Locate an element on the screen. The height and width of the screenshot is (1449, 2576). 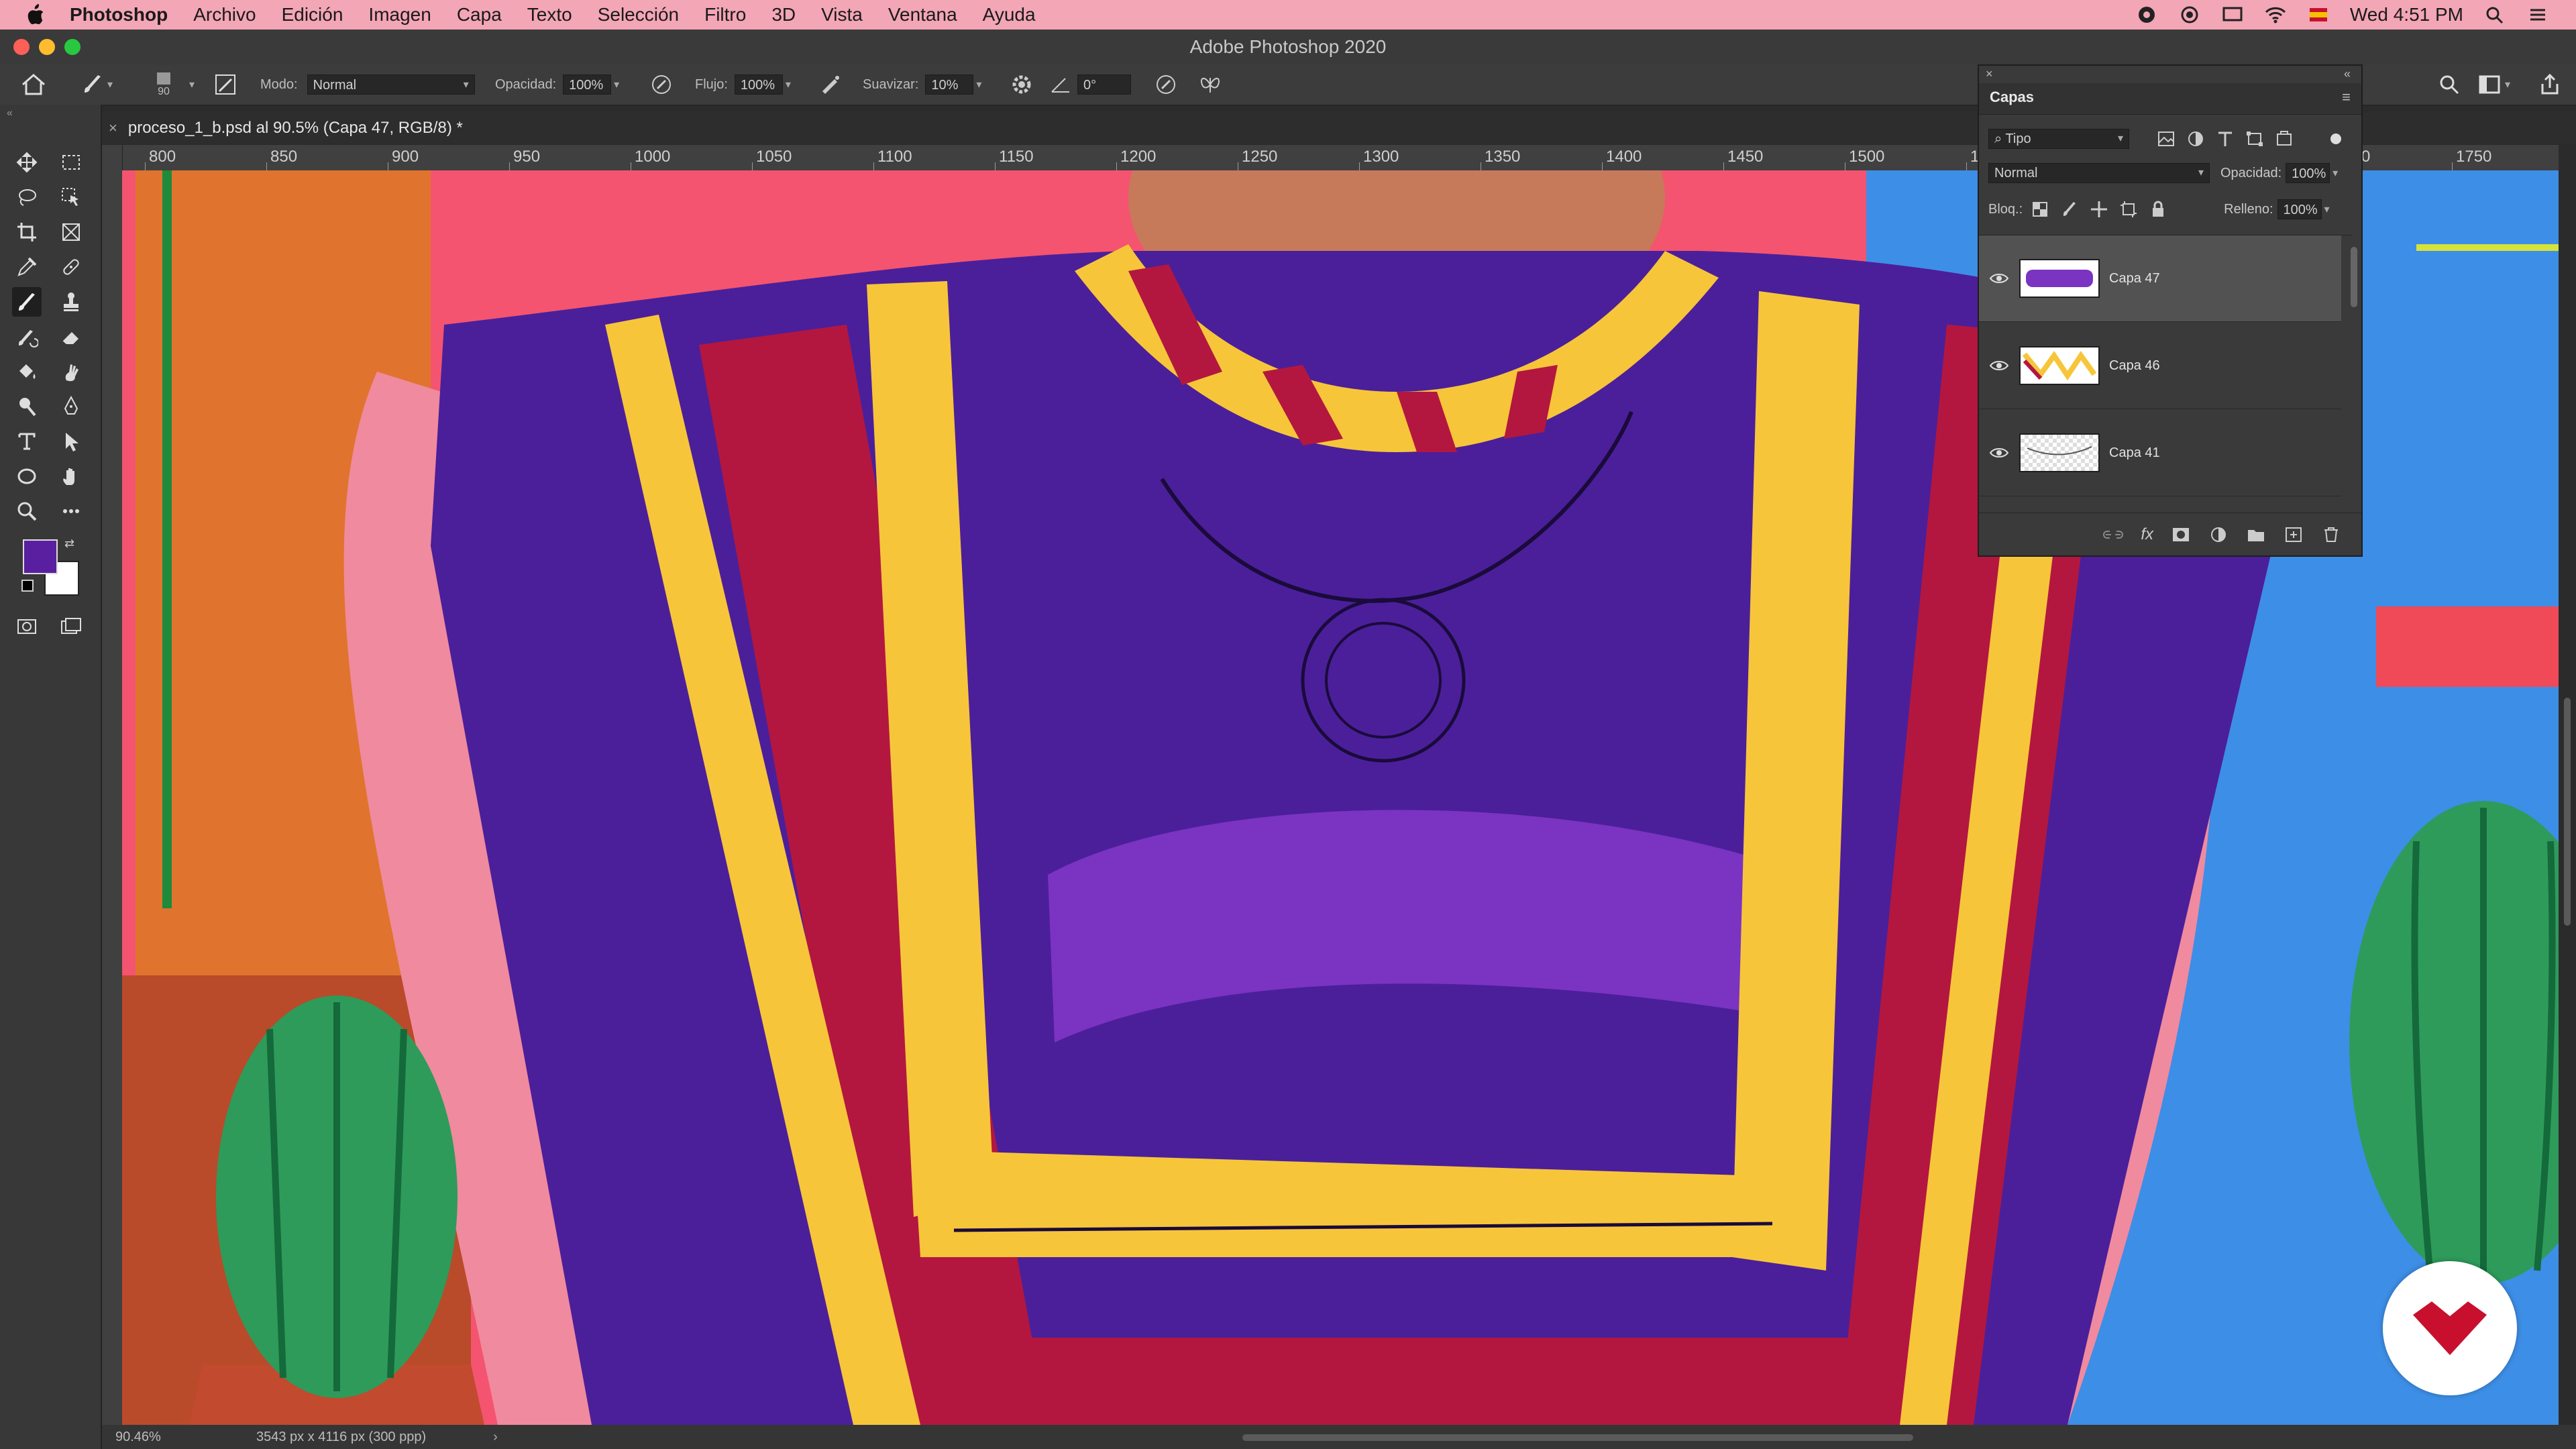
menu-vista: Vista is located at coordinates (842, 14).